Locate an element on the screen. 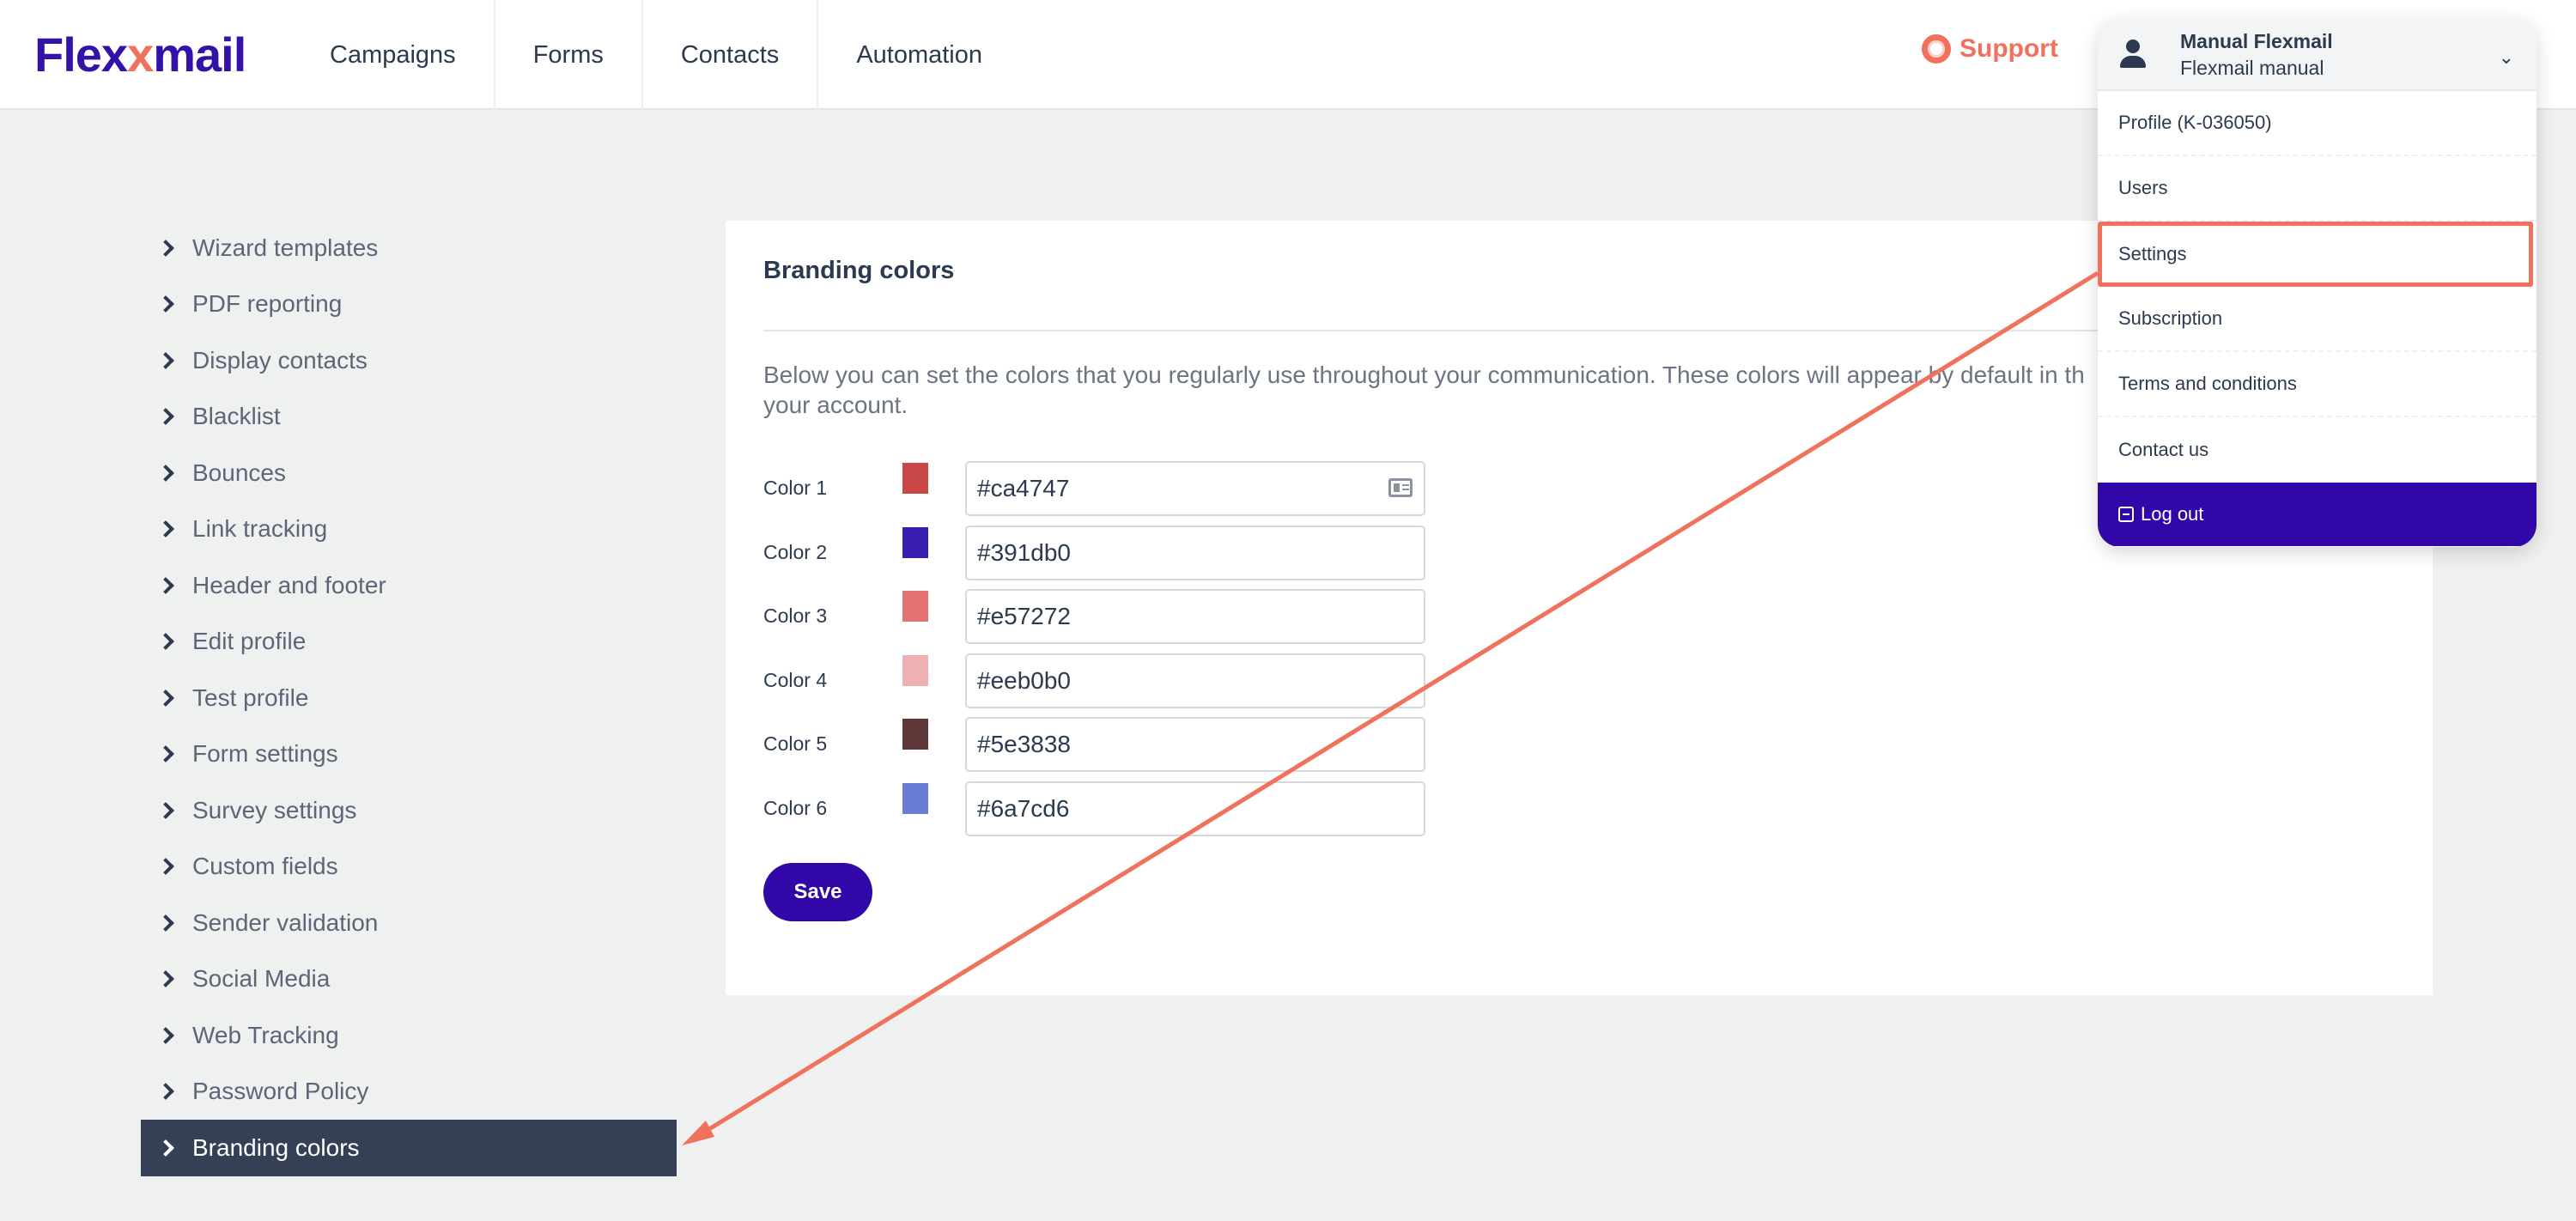 Image resolution: width=2576 pixels, height=1221 pixels. nav-forms: Forms is located at coordinates (569, 55).